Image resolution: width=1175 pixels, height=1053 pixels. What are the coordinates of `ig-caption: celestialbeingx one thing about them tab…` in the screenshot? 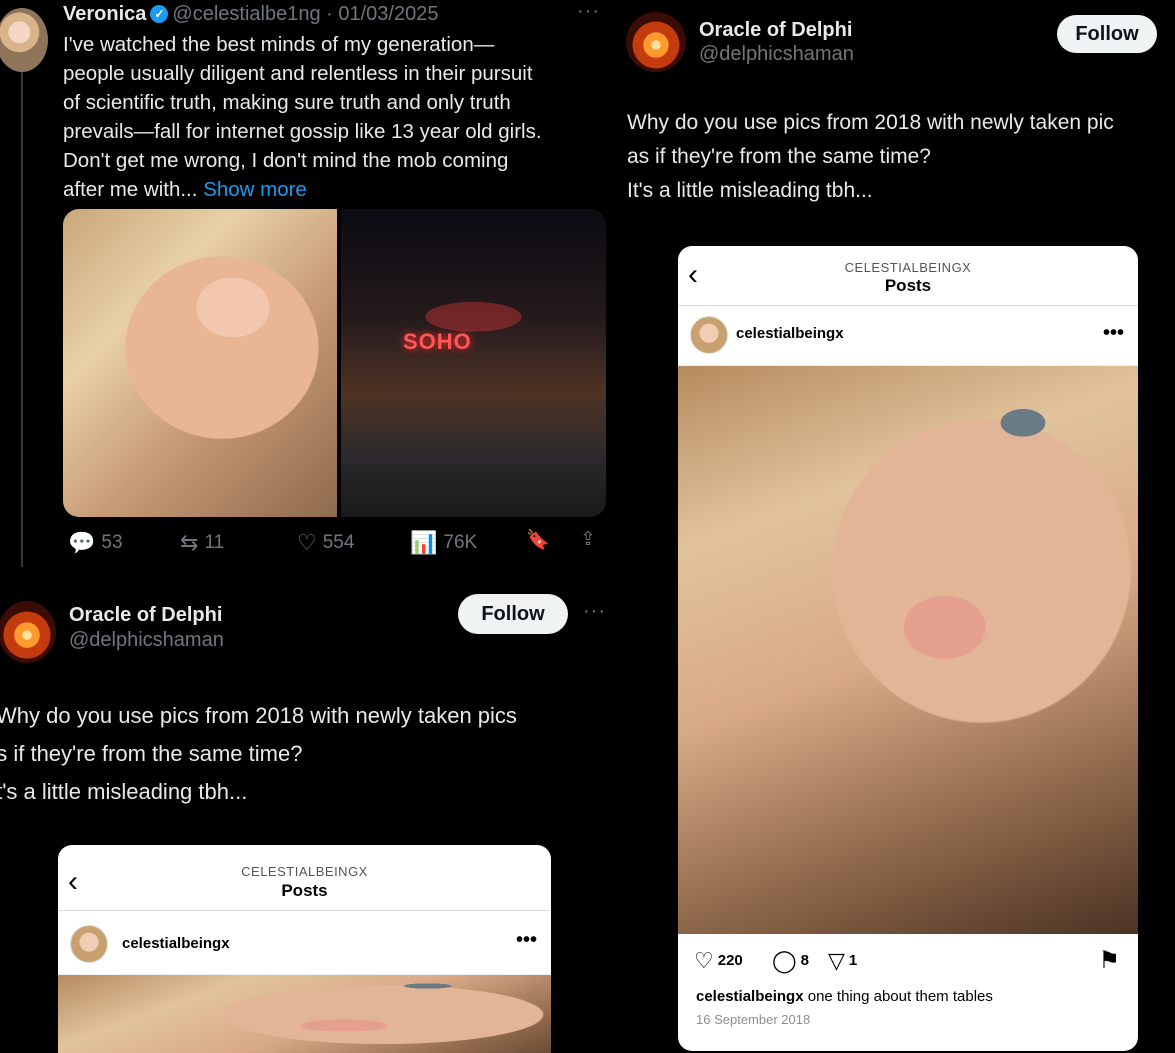 It's located at (844, 996).